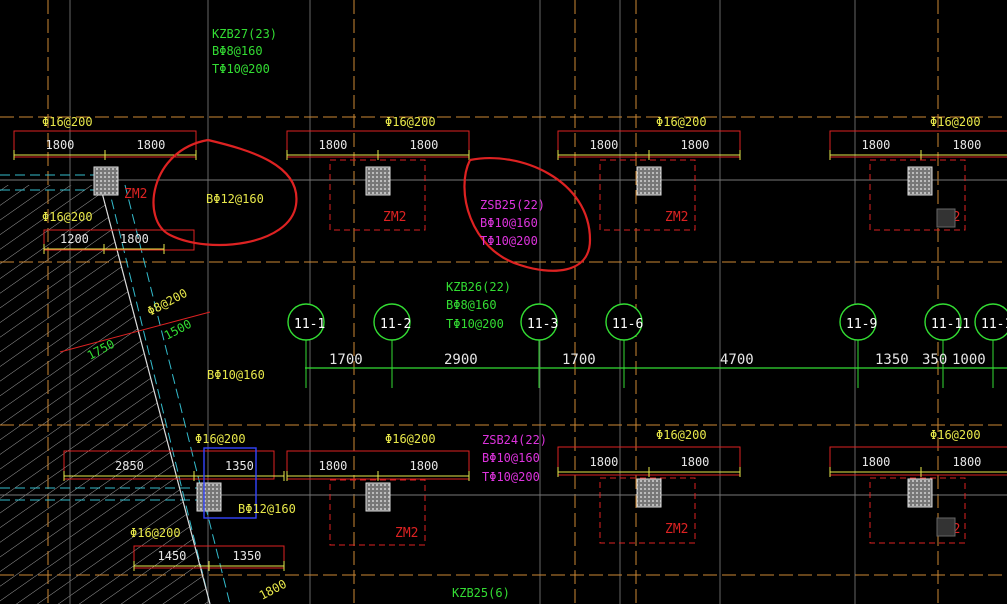  What do you see at coordinates (155, 533) in the screenshot?
I see `rebar-bottom-left: Φ16@200` at bounding box center [155, 533].